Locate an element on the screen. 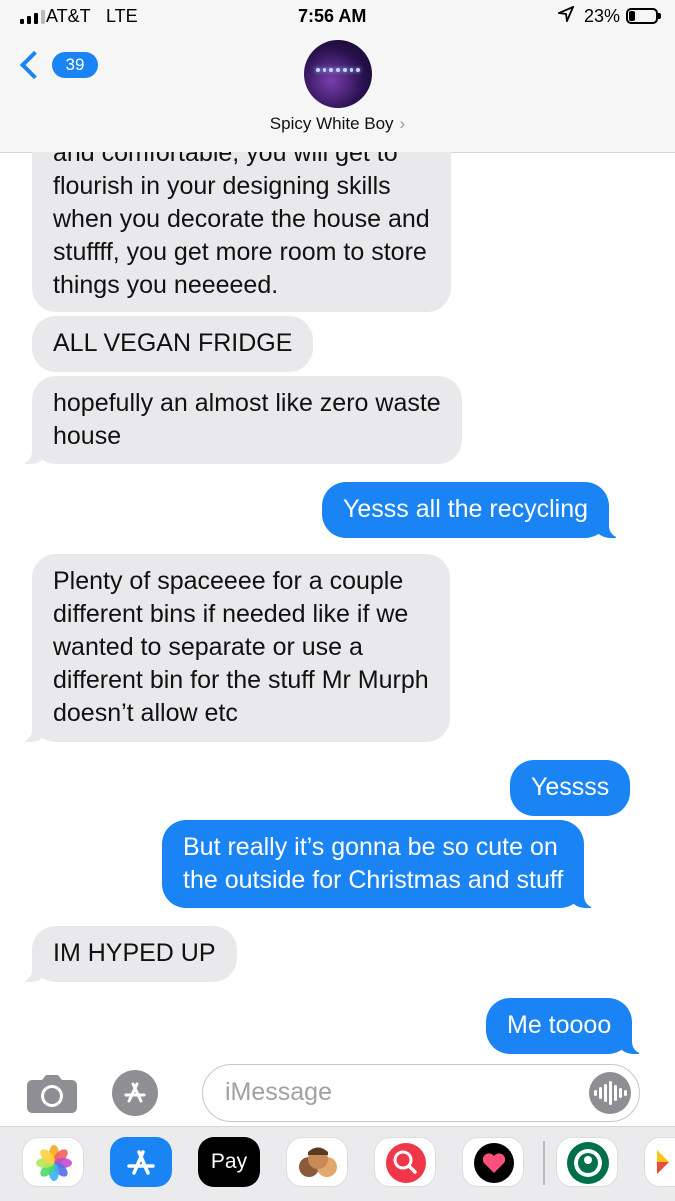  imessage-input is located at coordinates (405, 1092).